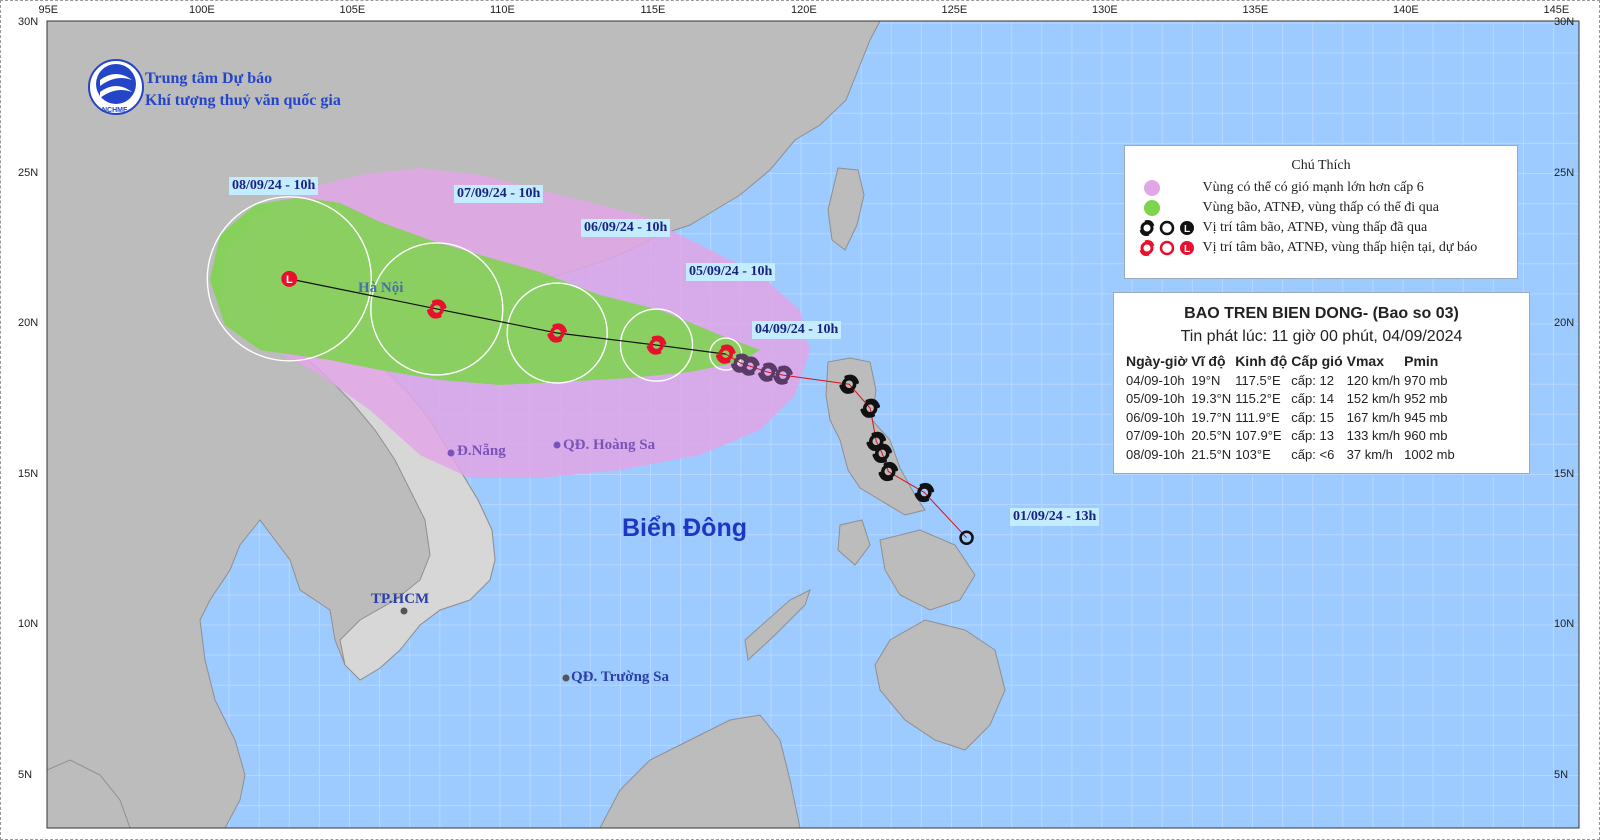 The height and width of the screenshot is (840, 1600). I want to click on longitude-tick: 140E, so click(1406, 10).